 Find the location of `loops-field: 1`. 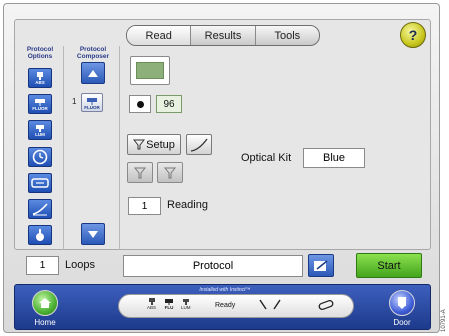

loops-field: 1 is located at coordinates (42, 265).